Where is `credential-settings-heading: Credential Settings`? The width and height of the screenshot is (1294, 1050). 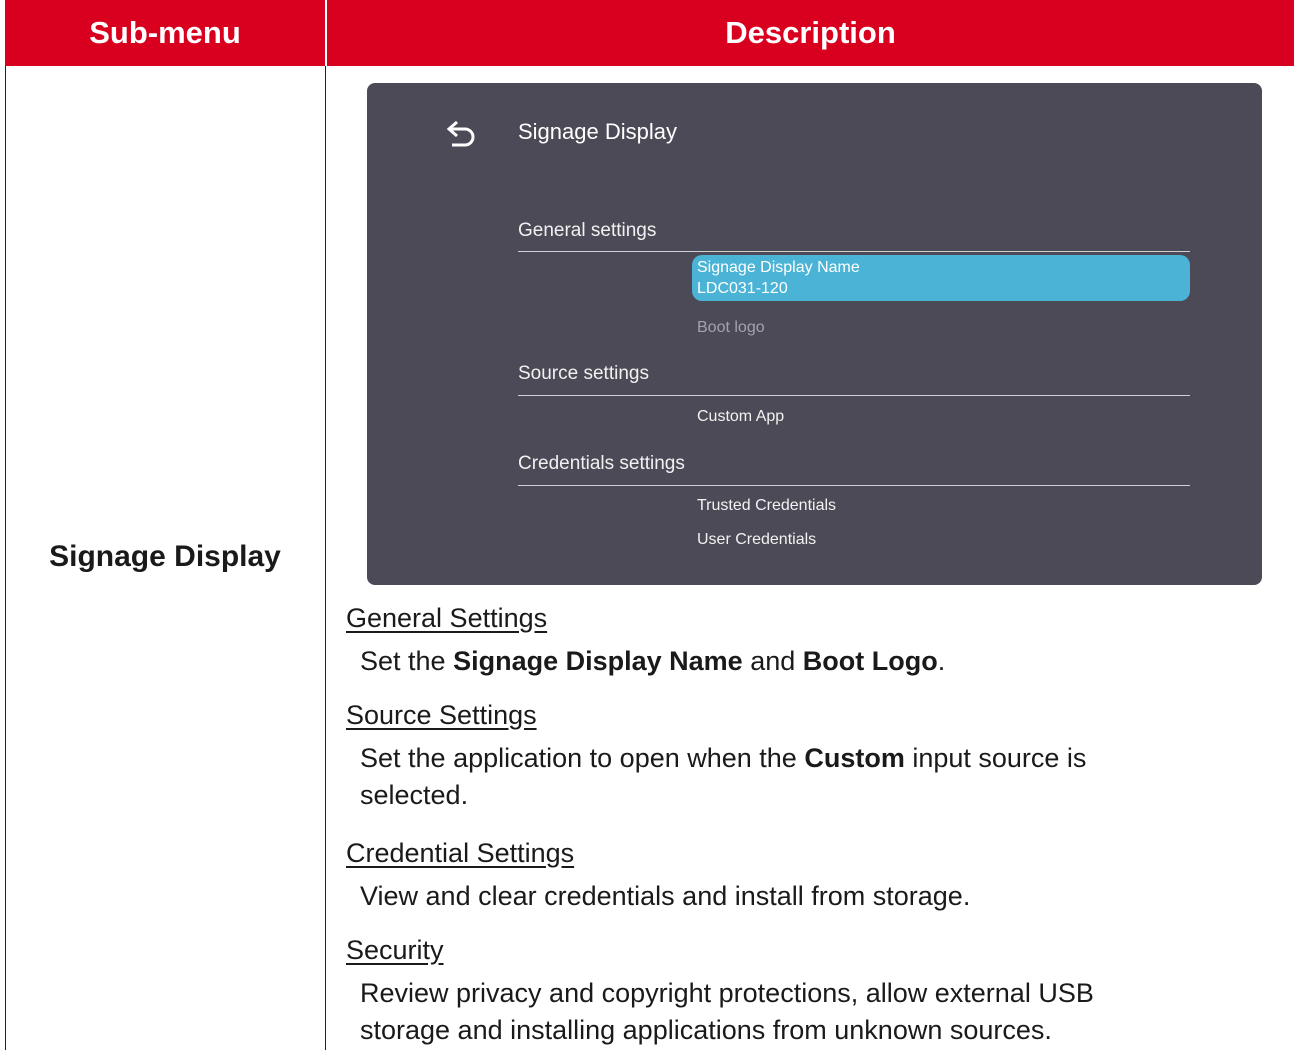
credential-settings-heading: Credential Settings is located at coordinates (460, 853).